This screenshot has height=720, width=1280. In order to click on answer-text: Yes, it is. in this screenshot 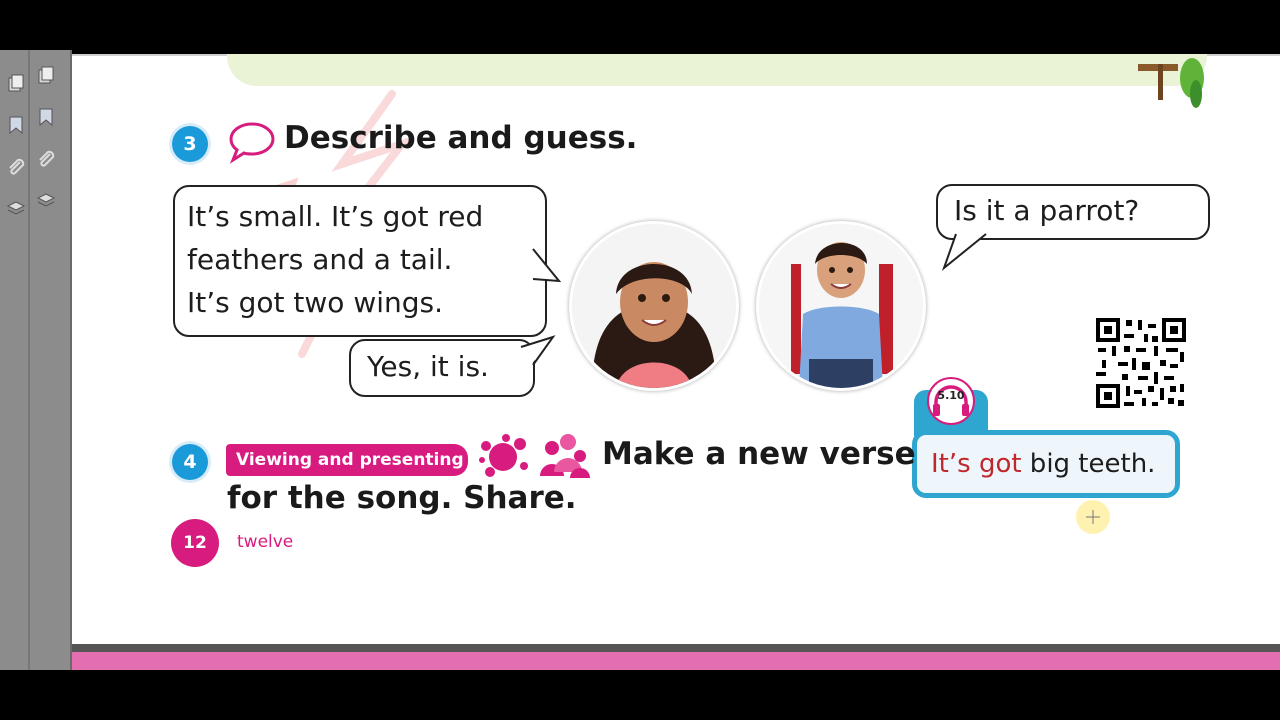, I will do `click(428, 366)`.